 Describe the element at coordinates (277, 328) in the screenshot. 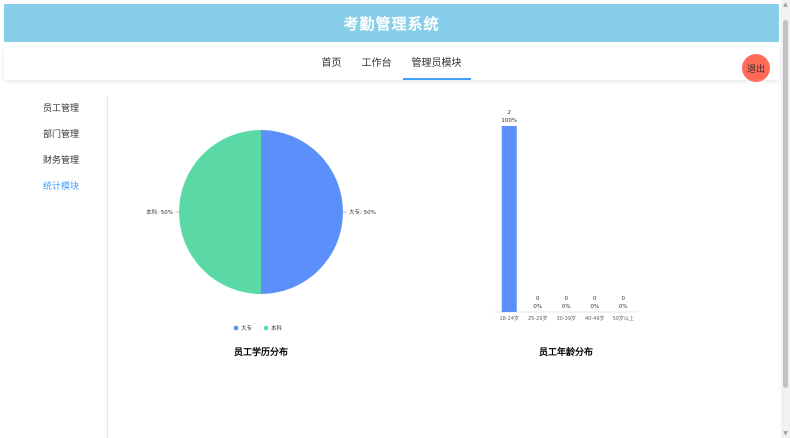

I see `legend-label: 本科` at that location.